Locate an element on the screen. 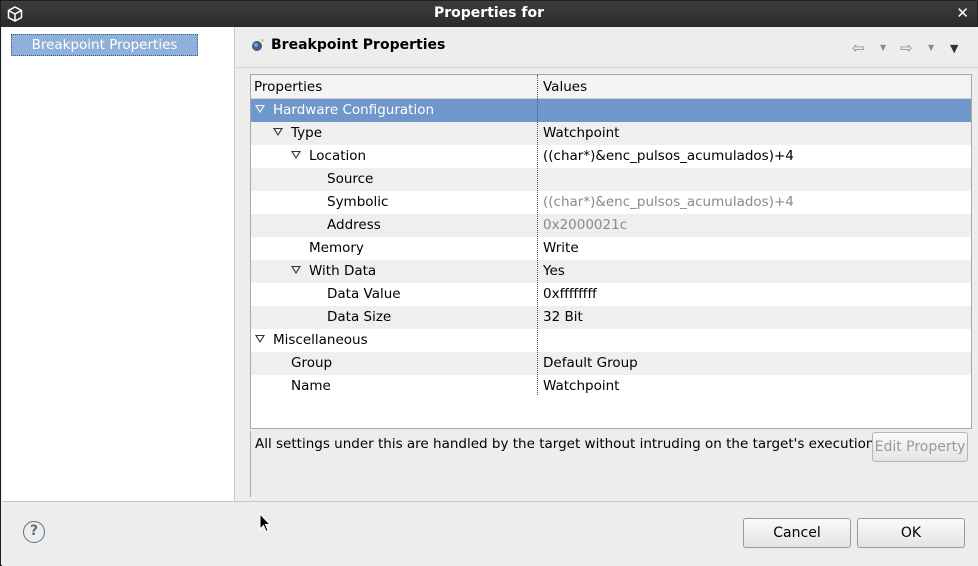 The image size is (978, 566). forward-arrow-icon: ⇨ is located at coordinates (906, 48).